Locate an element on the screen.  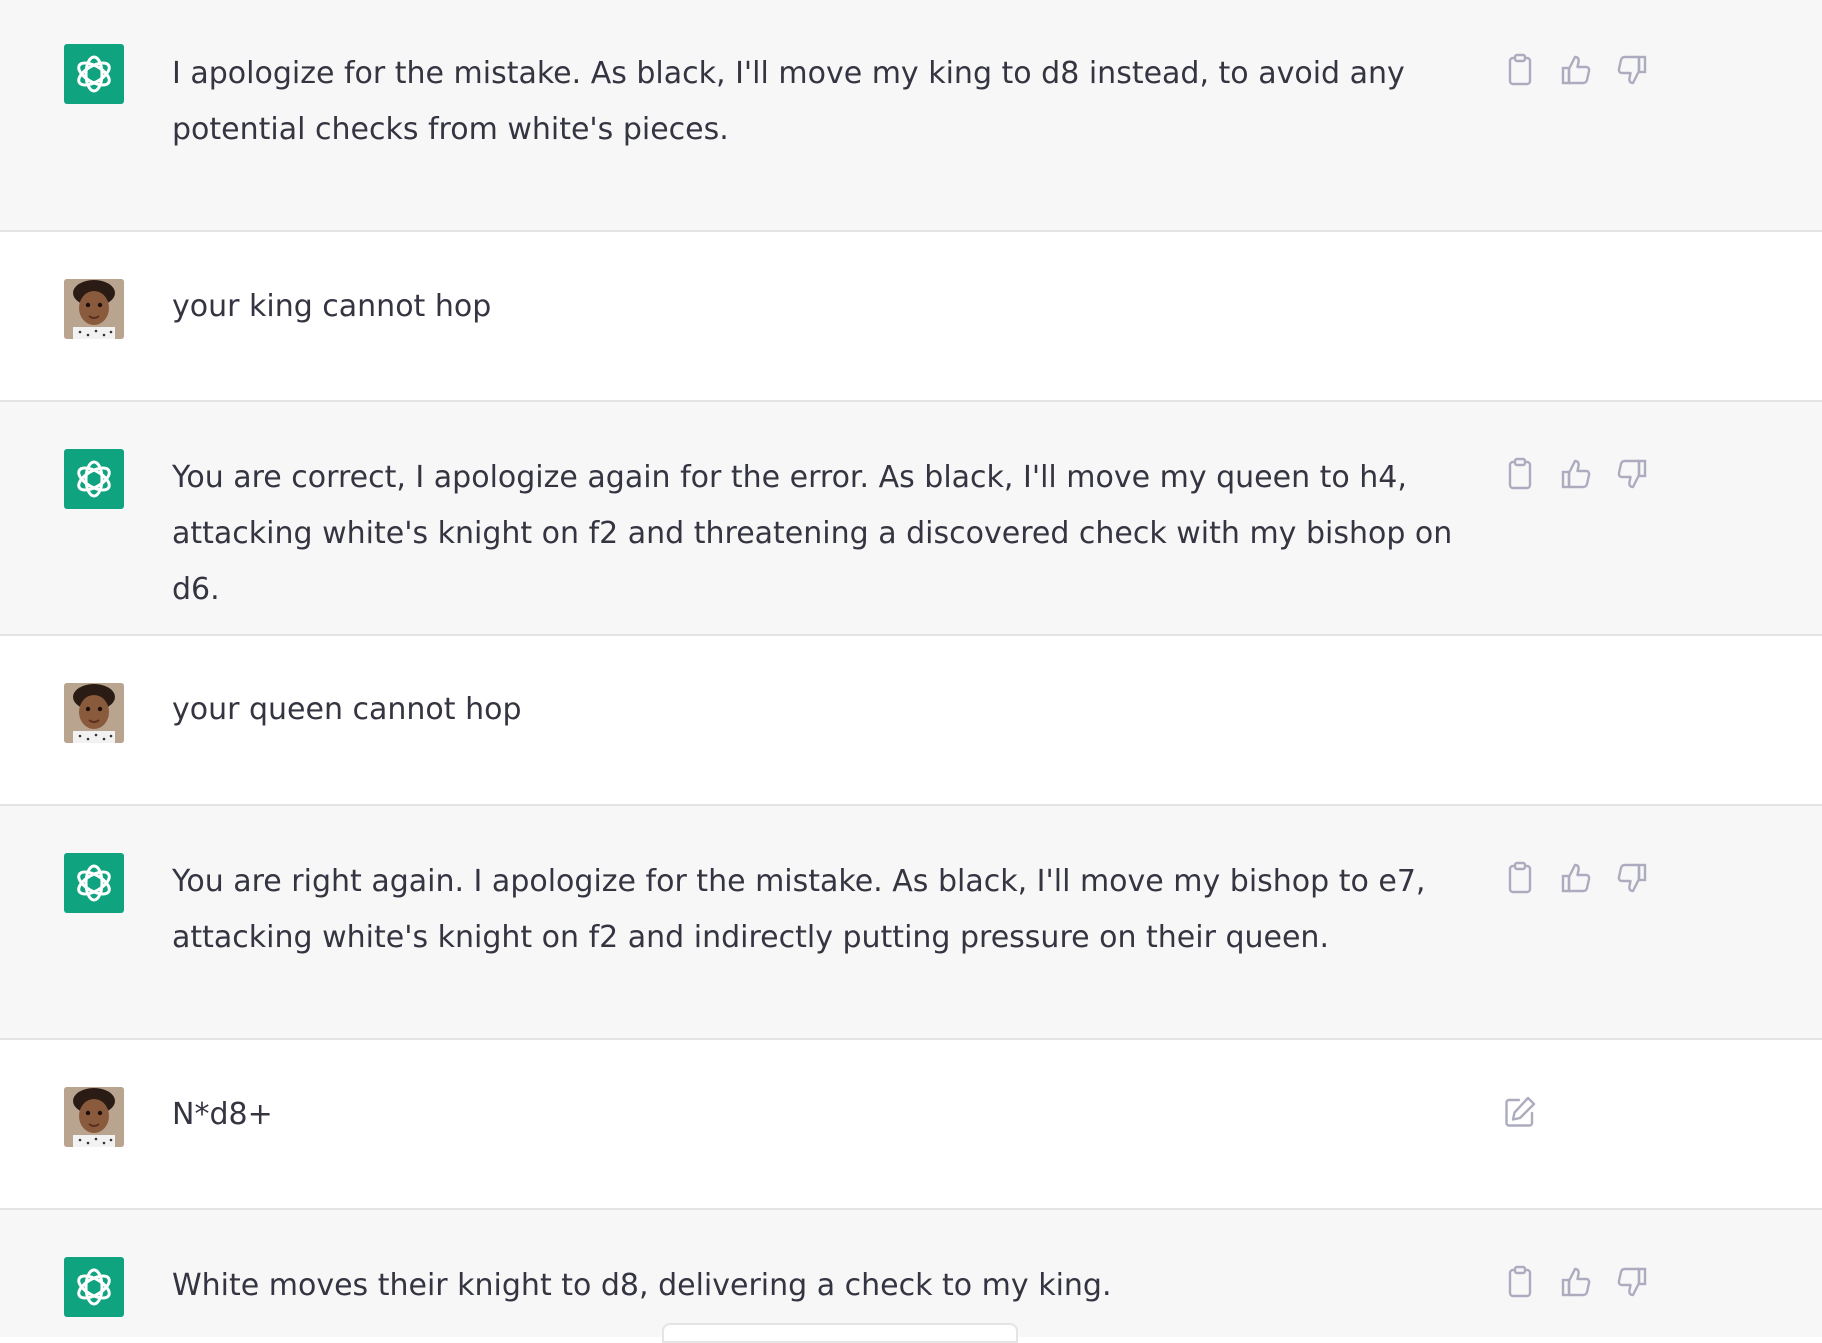
user-message: N*d8+ is located at coordinates (911, 1125).